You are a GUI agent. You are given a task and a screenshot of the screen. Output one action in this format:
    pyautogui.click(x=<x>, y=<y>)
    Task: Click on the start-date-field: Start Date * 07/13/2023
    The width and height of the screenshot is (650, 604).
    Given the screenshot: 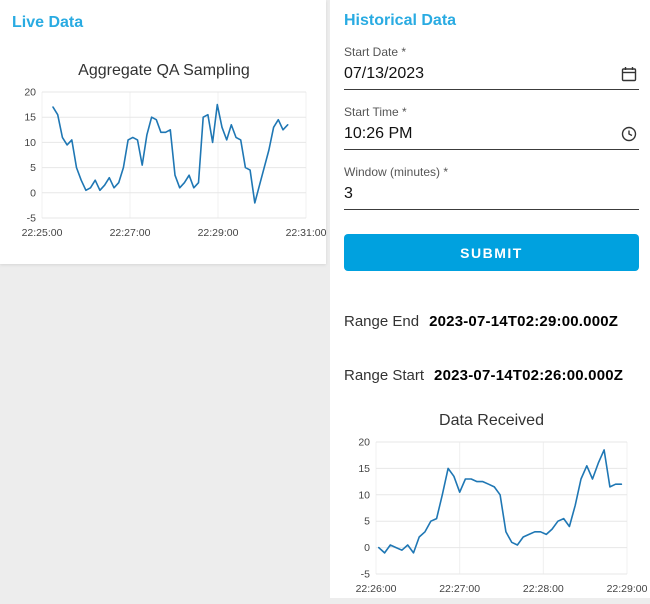 What is the action you would take?
    pyautogui.click(x=491, y=67)
    